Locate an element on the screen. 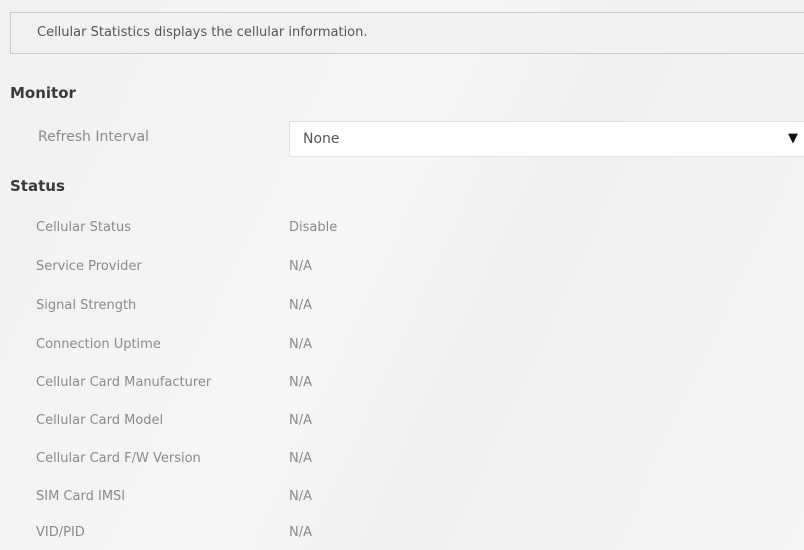 This screenshot has width=804, height=550. status-row-connection-uptime: Connection Uptime N/A is located at coordinates (402, 350).